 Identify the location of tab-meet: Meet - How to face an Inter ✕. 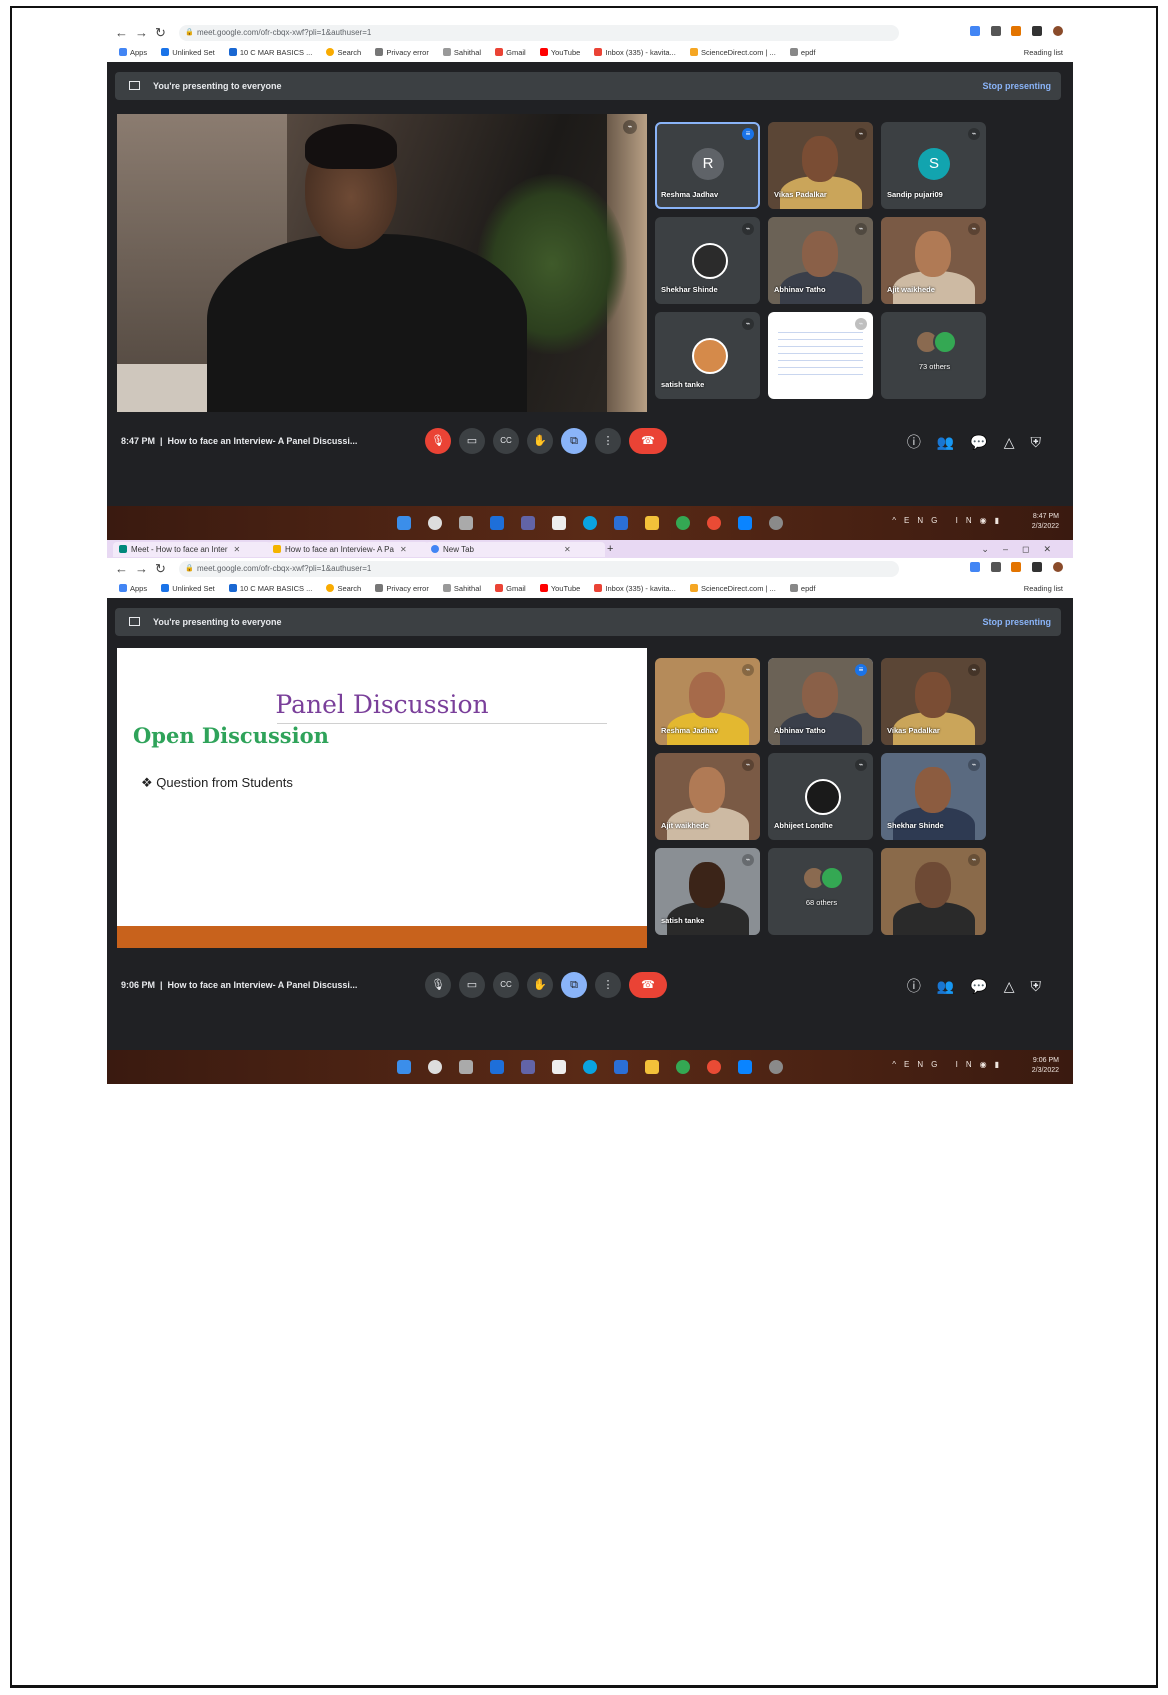
(192, 549).